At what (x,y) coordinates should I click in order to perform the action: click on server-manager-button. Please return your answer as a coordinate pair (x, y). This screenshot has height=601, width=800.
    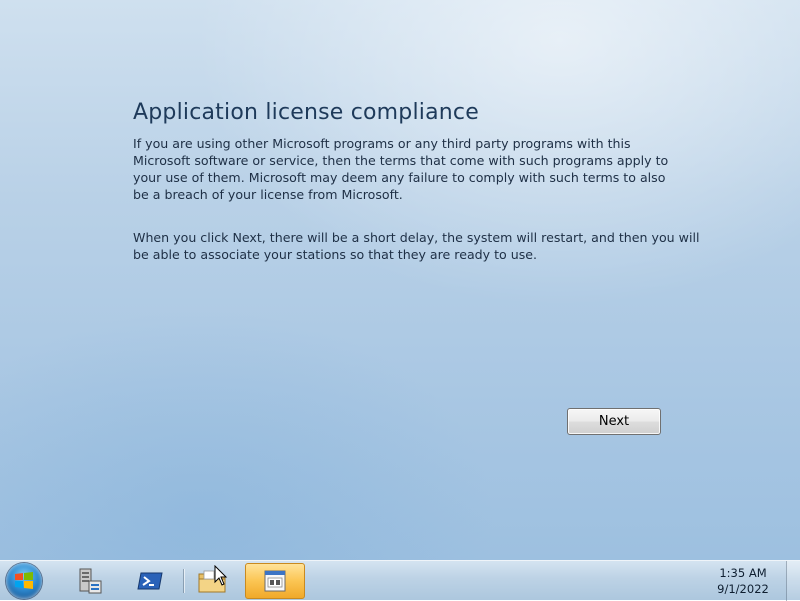
    Looking at the image, I should click on (90, 581).